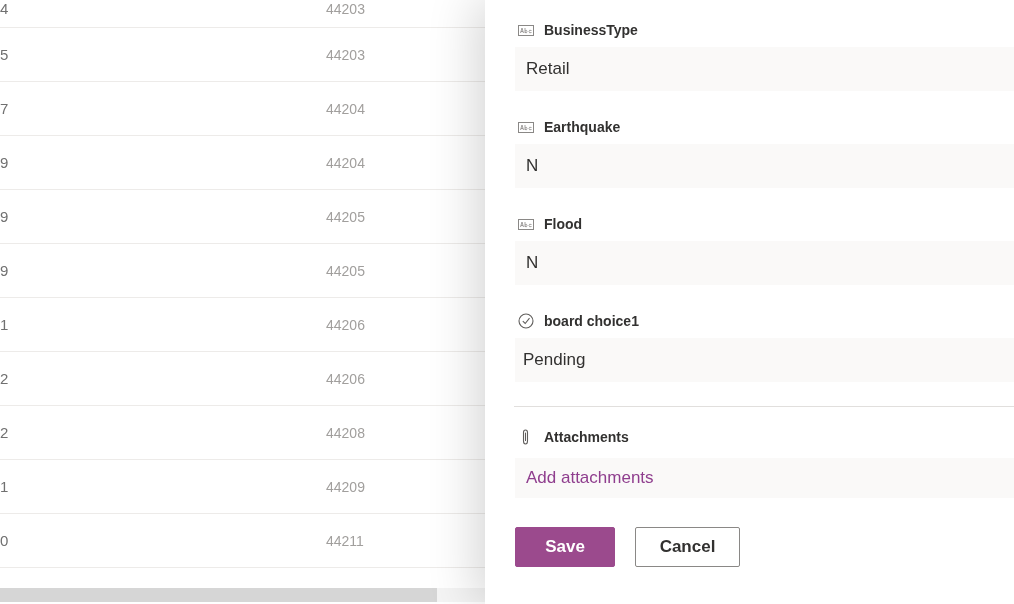 The height and width of the screenshot is (604, 1014). I want to click on check-circle-icon, so click(526, 321).